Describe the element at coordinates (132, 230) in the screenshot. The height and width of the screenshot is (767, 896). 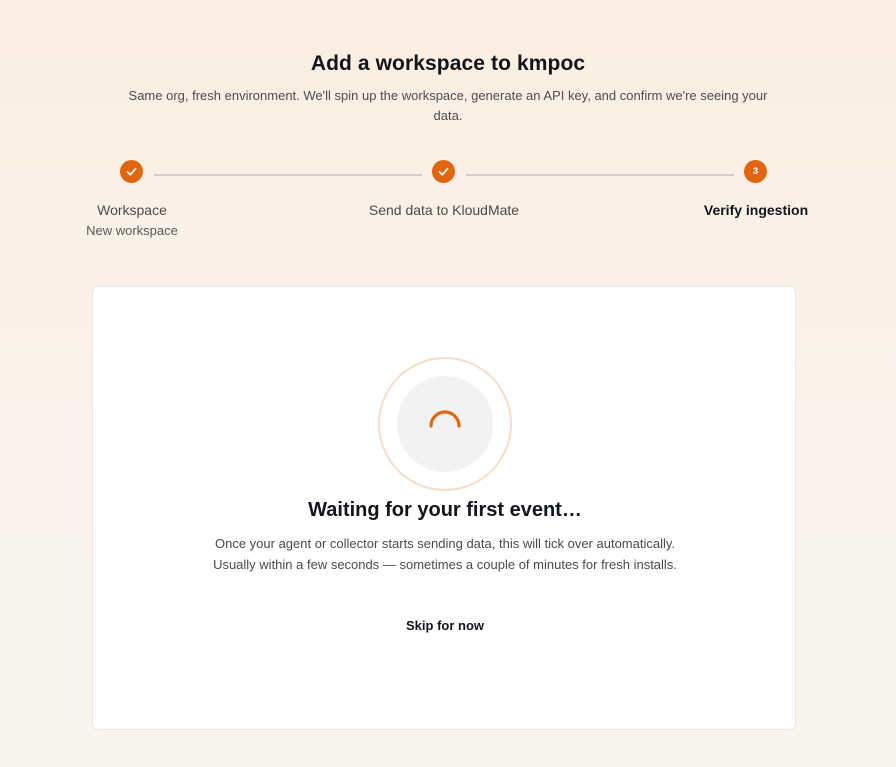
I see `step-1-sublabel: New workspace` at that location.